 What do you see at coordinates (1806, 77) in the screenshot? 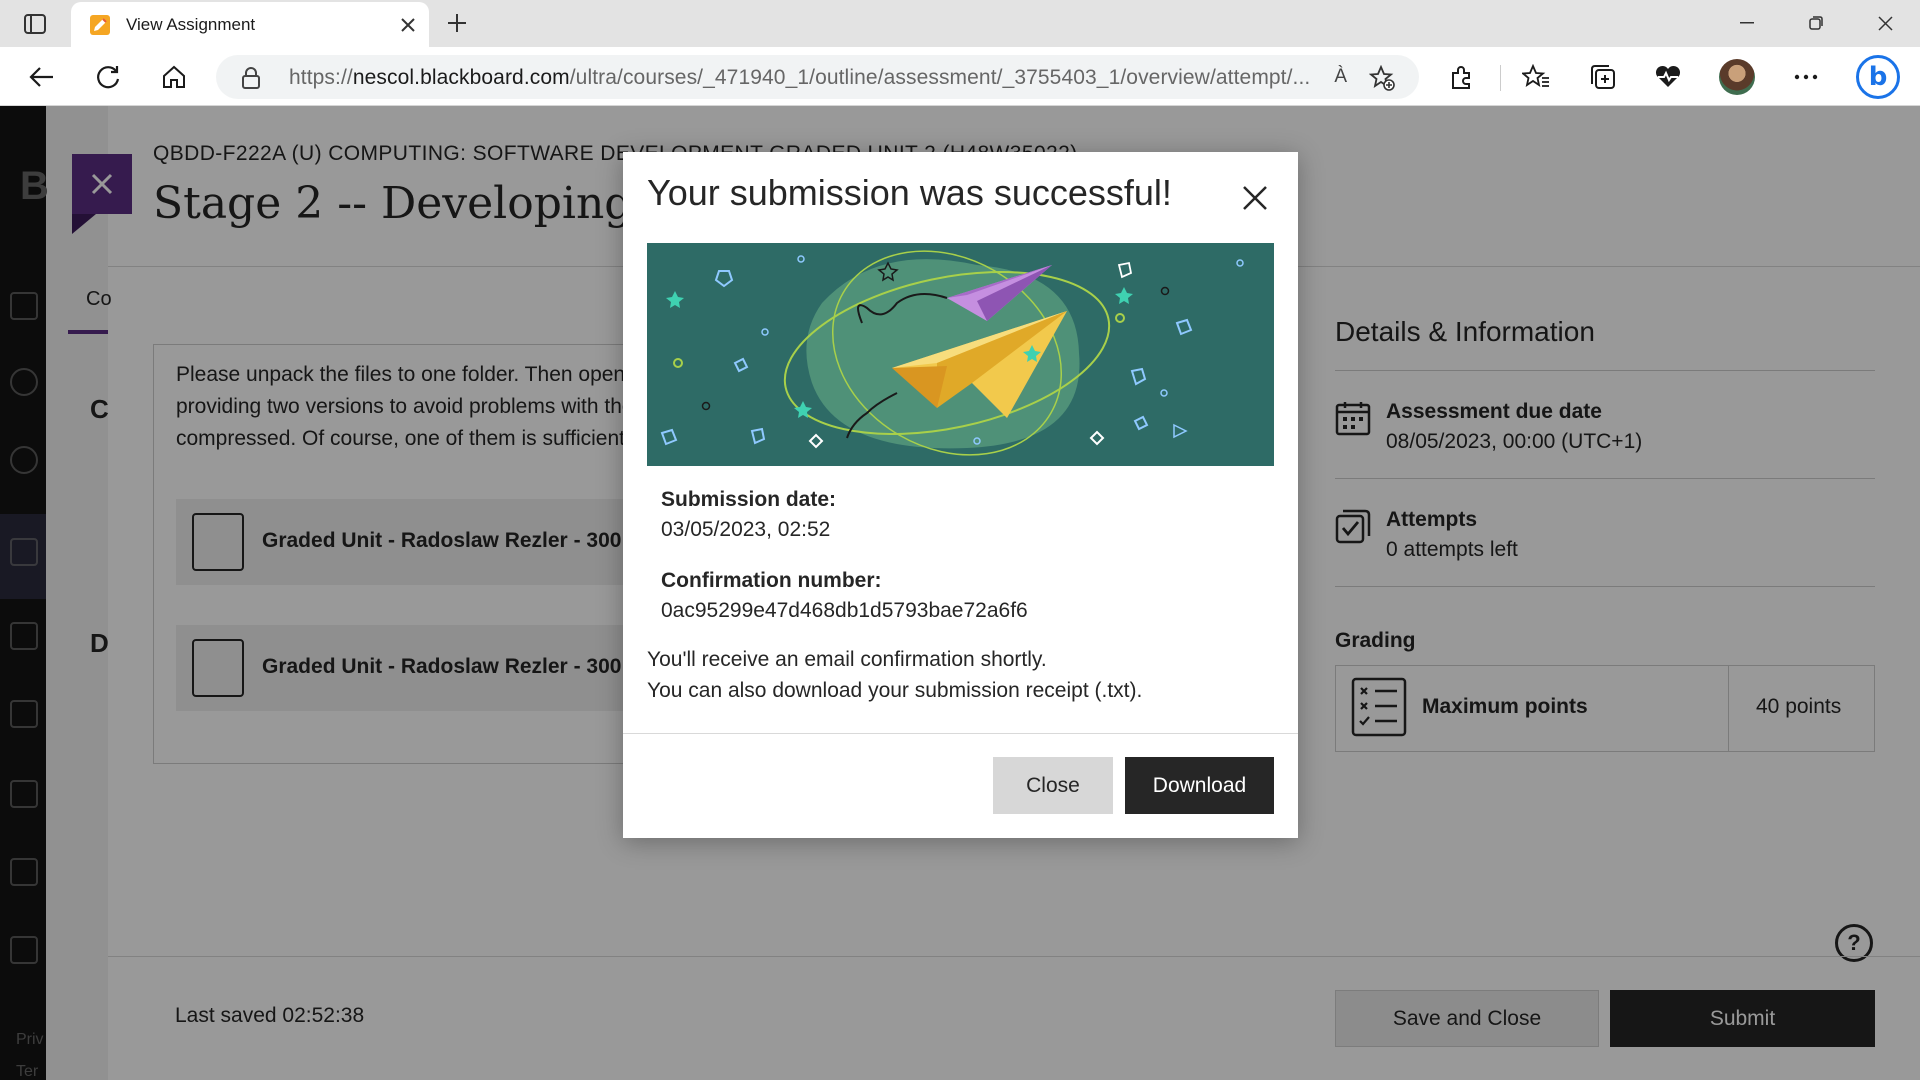
I see `more-icon` at bounding box center [1806, 77].